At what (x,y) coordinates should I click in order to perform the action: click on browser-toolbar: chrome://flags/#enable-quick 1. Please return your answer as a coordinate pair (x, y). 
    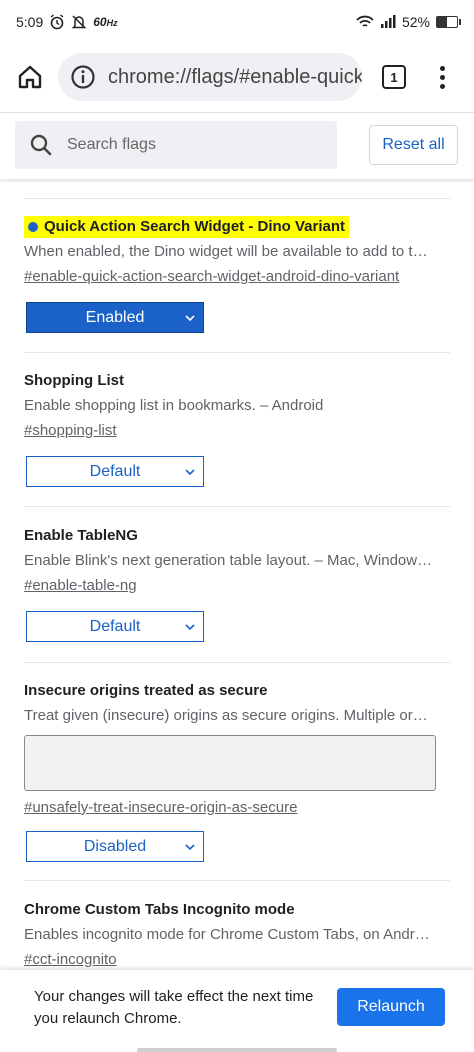
    Looking at the image, I should click on (237, 77).